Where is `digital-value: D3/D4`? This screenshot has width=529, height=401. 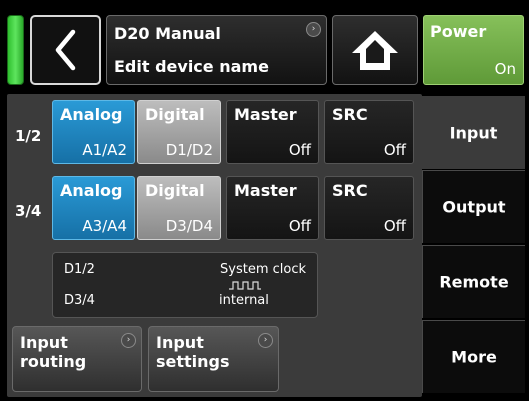
digital-value: D3/D4 is located at coordinates (189, 226).